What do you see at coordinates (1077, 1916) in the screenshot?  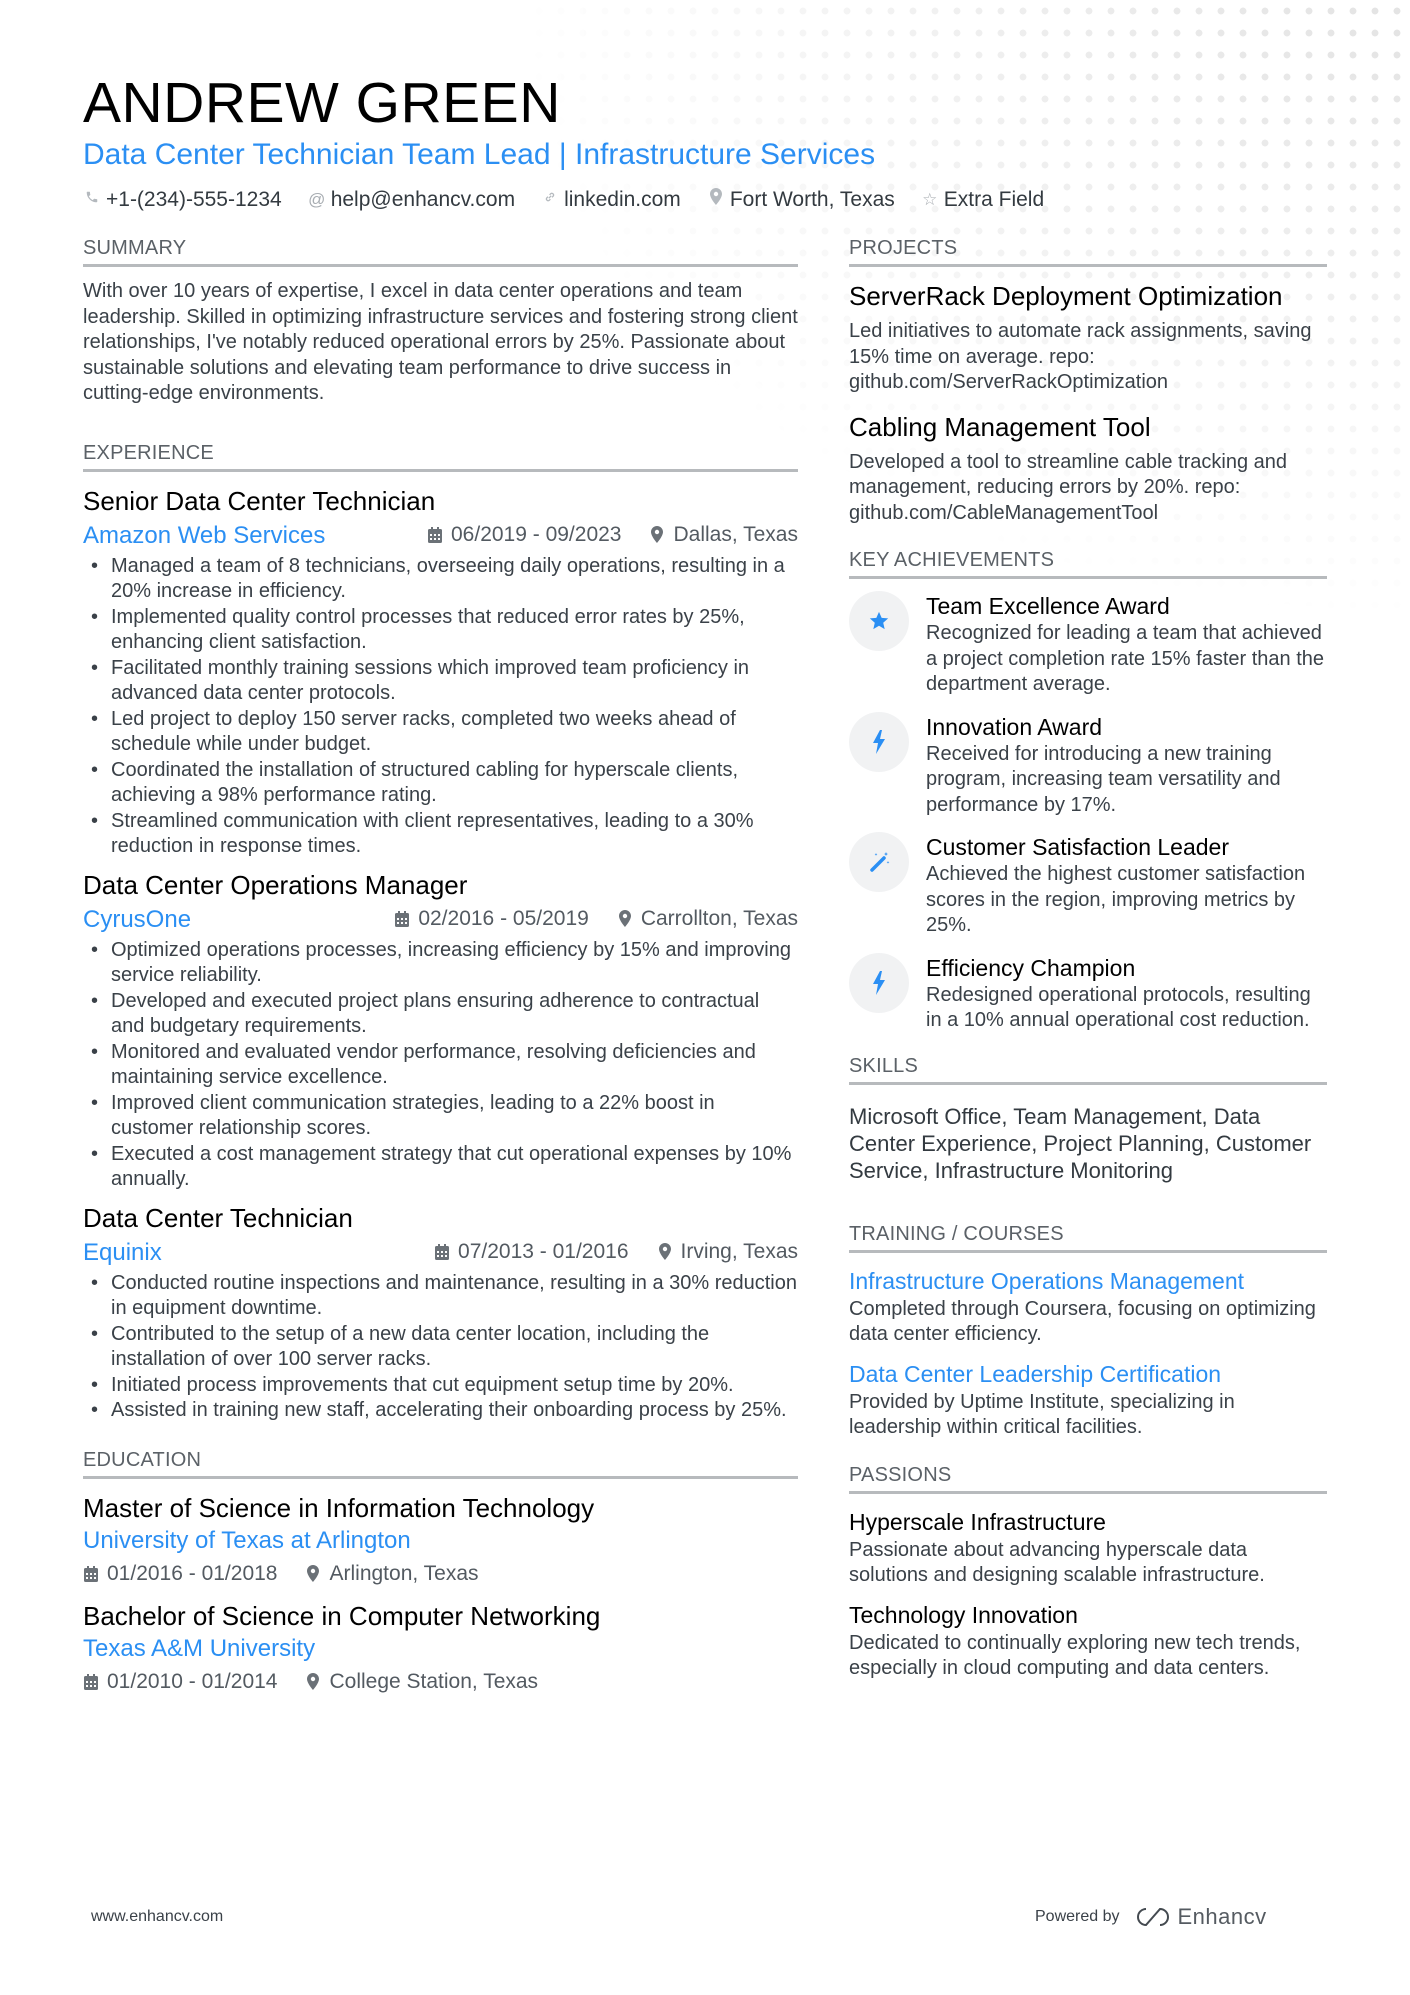 I see `powered-by-label: Powered by` at bounding box center [1077, 1916].